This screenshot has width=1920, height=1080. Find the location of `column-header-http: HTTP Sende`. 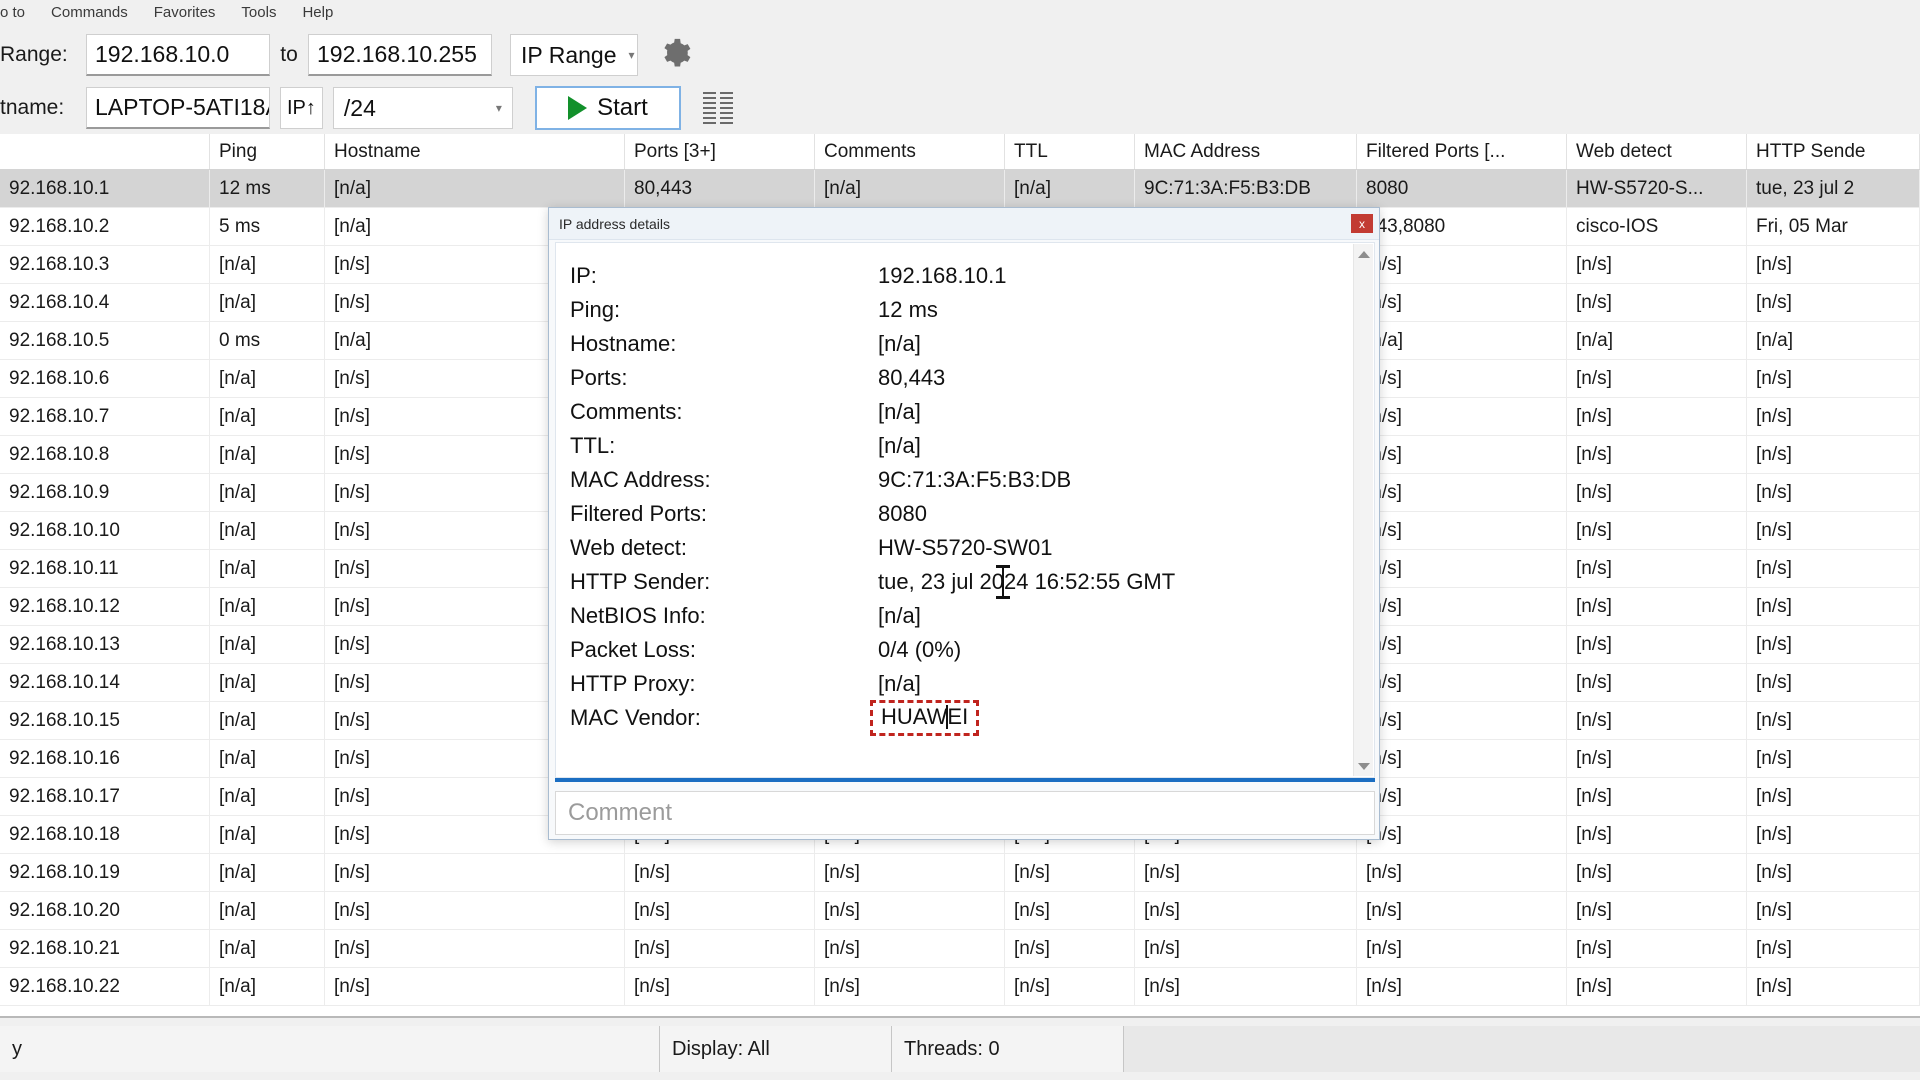

column-header-http: HTTP Sende is located at coordinates (1833, 151).